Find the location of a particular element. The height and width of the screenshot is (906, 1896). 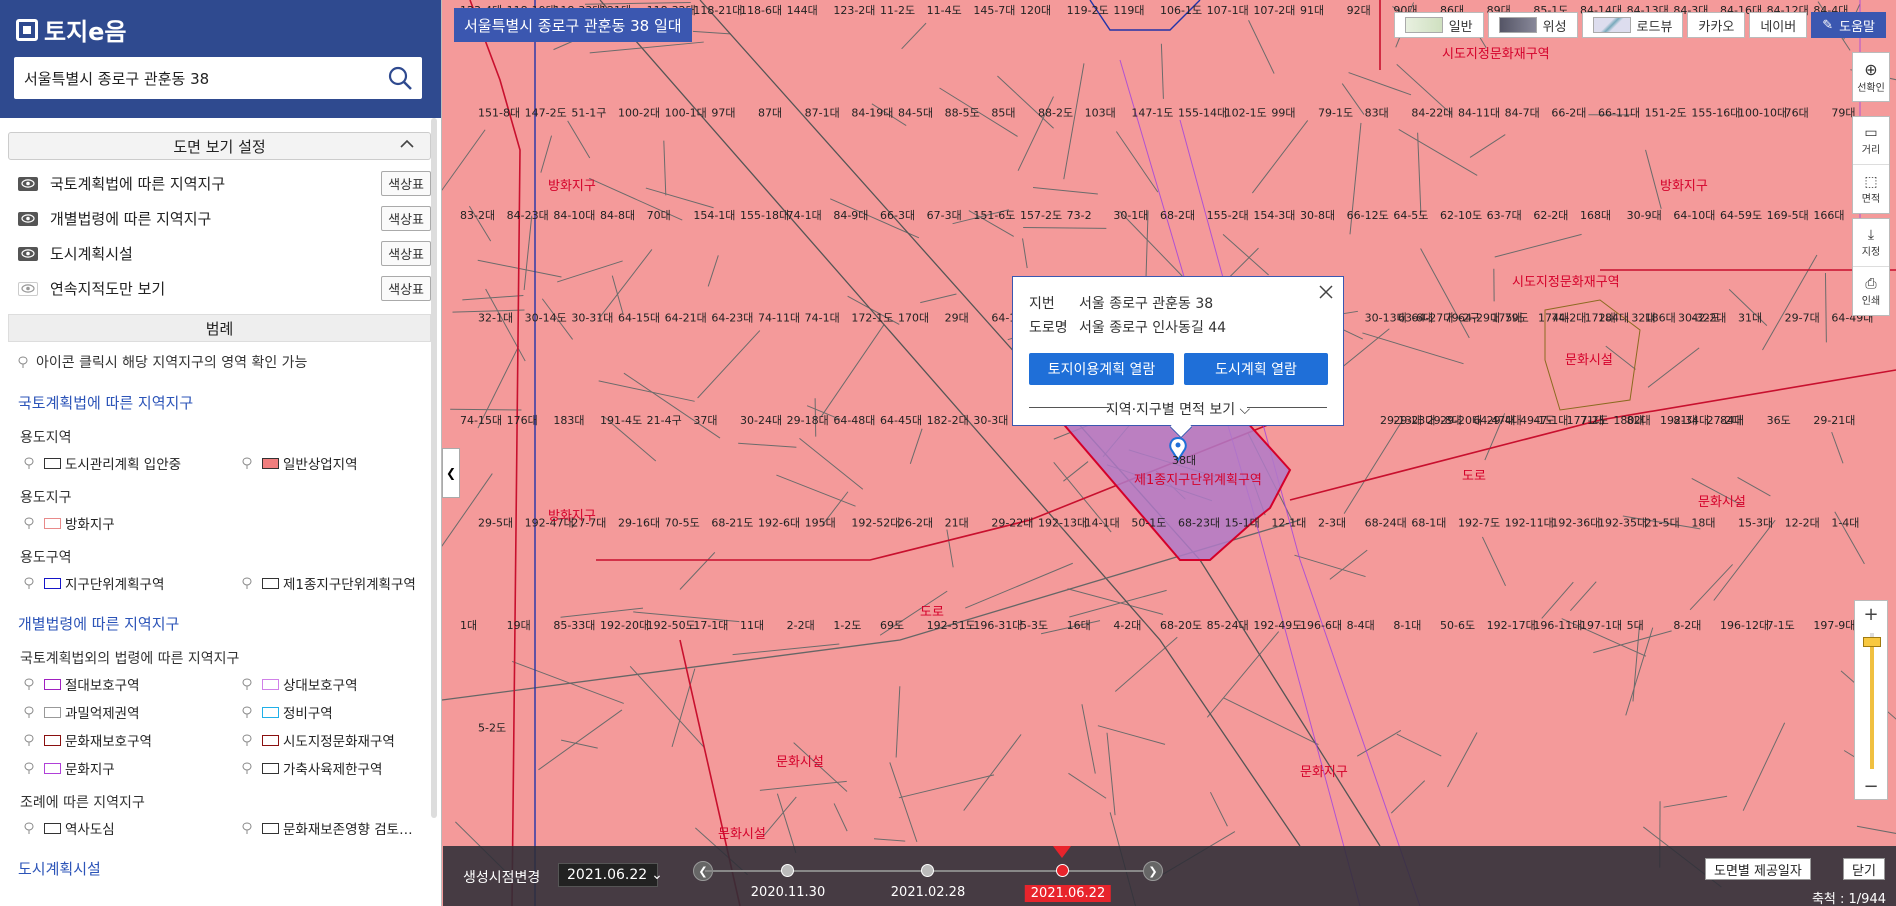

parcel-label: 79-1도 is located at coordinates (1335, 113).